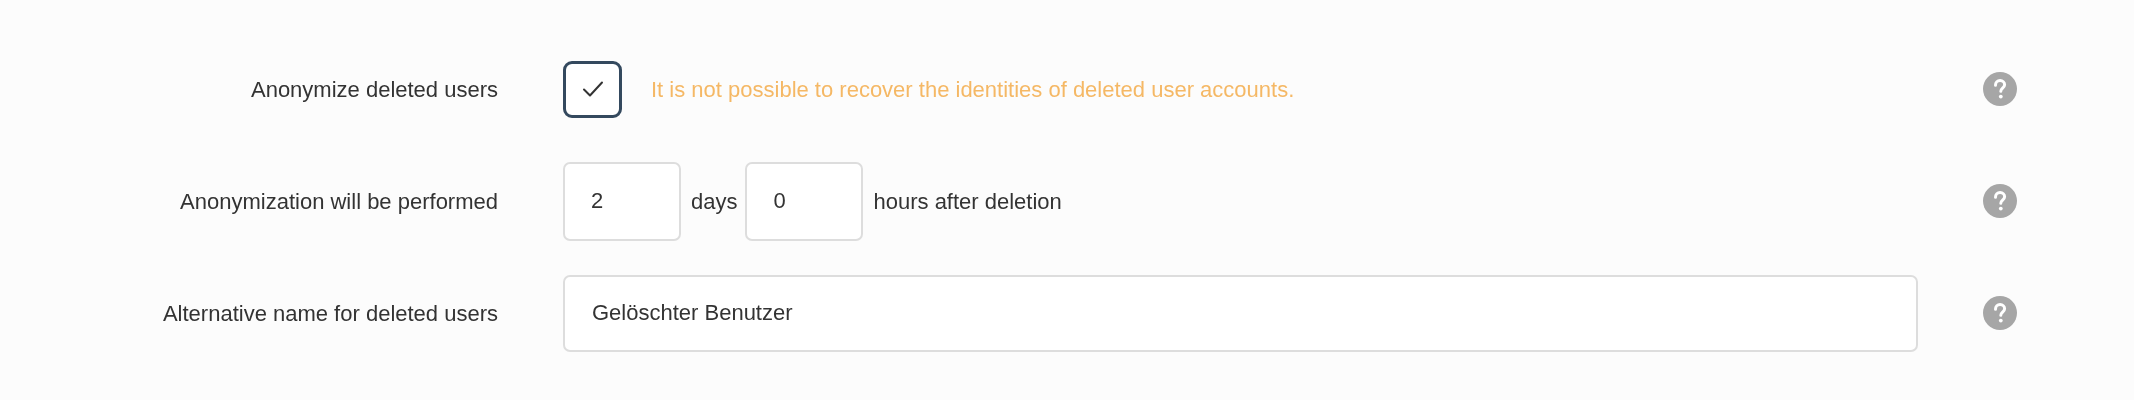 The width and height of the screenshot is (2134, 400). I want to click on unit-label: days, so click(714, 201).